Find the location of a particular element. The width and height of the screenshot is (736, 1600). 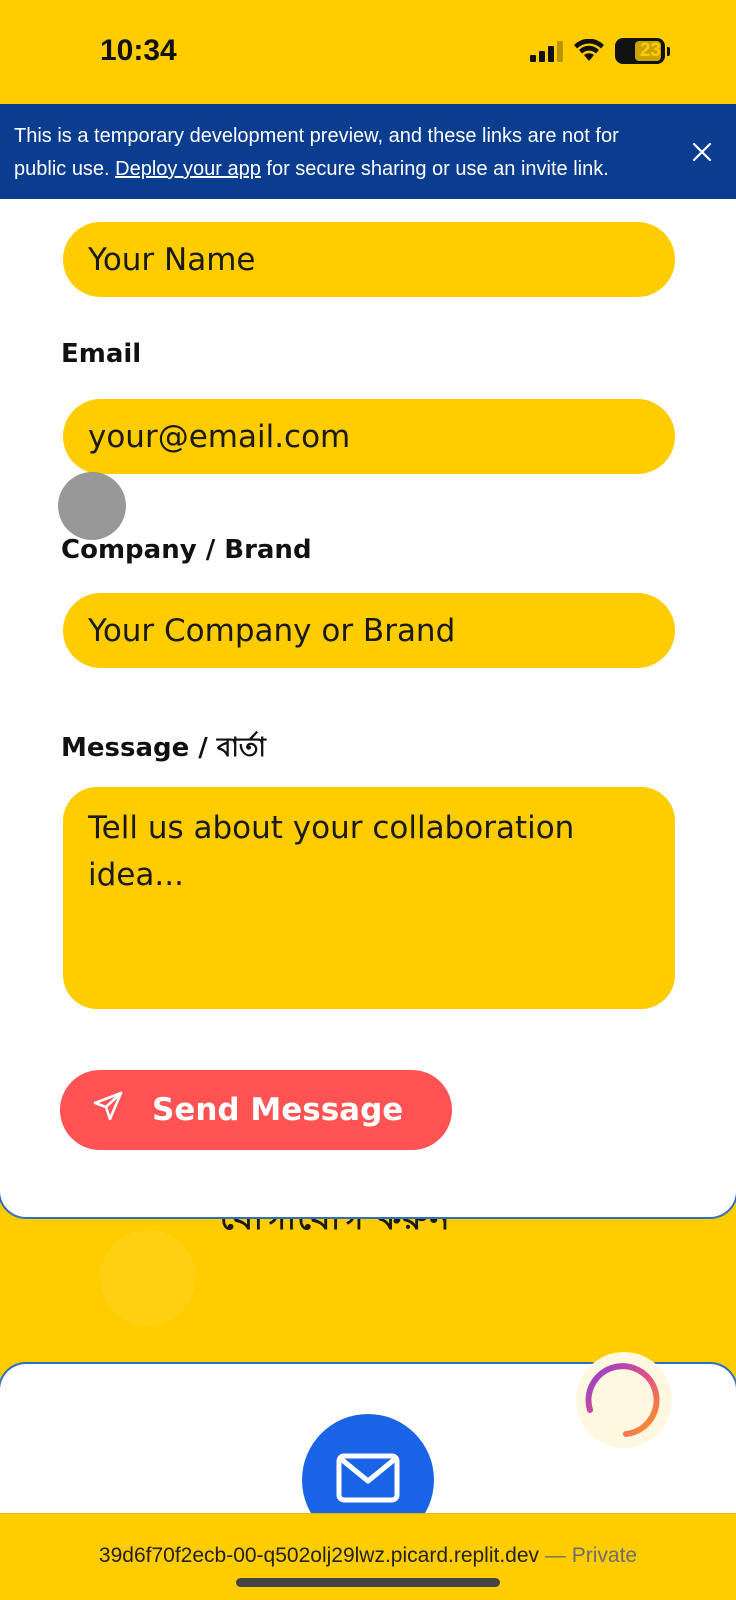

loading-spinner-icon is located at coordinates (624, 1400).